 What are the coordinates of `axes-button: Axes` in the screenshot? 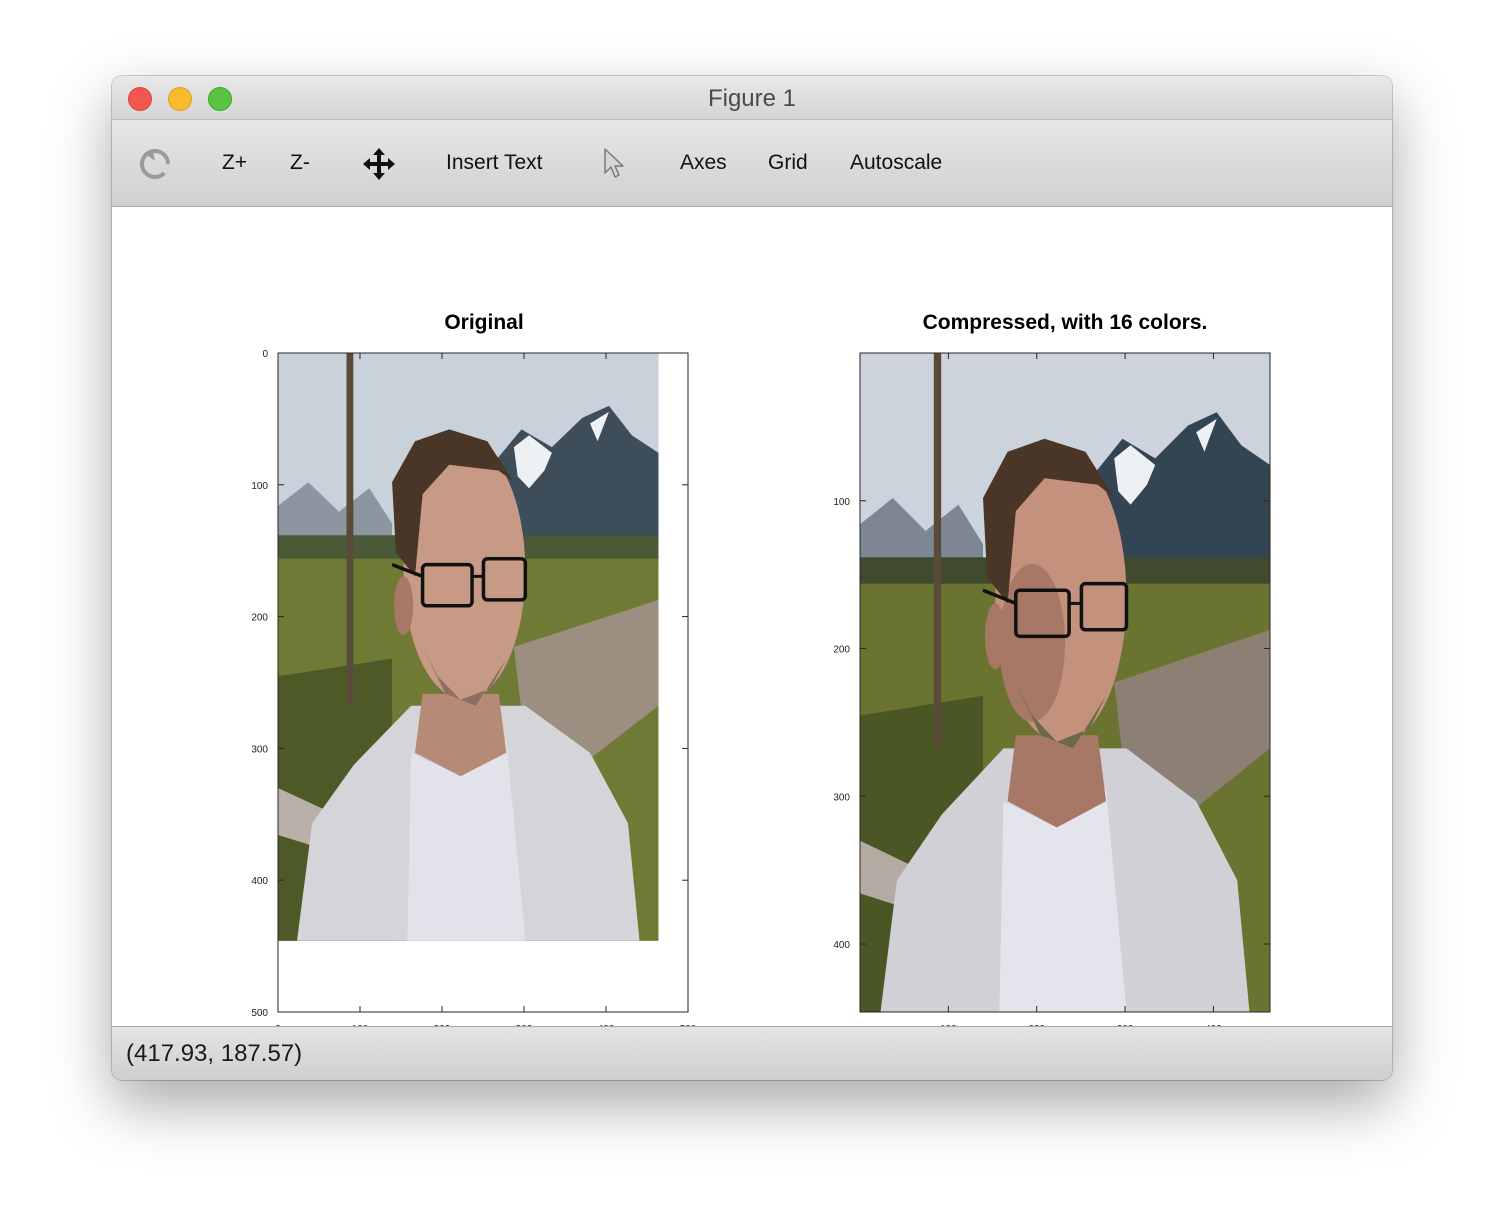 It's located at (703, 163).